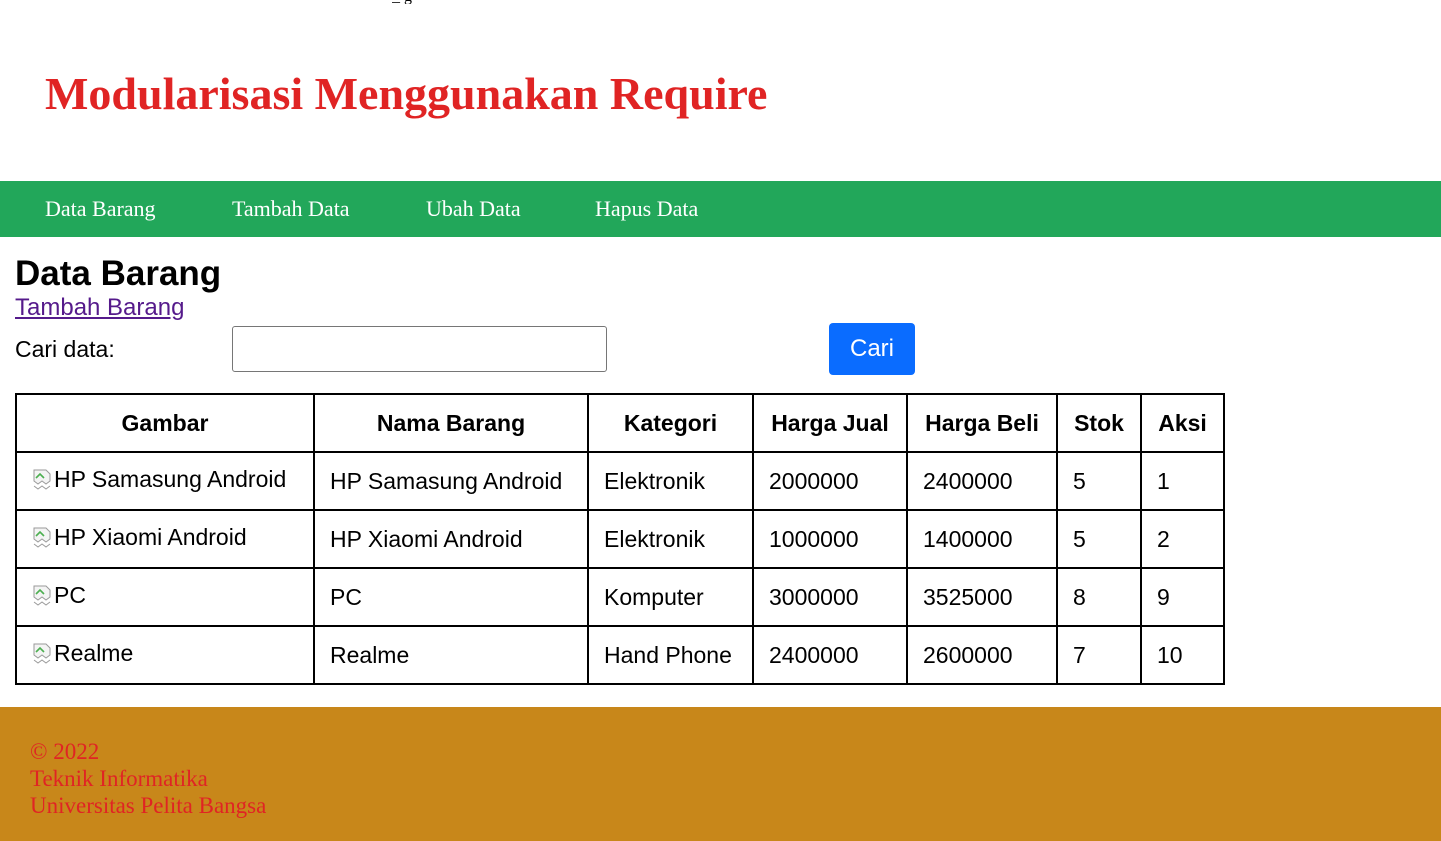 This screenshot has width=1441, height=841. What do you see at coordinates (65, 349) in the screenshot?
I see `search-label: Cari data:` at bounding box center [65, 349].